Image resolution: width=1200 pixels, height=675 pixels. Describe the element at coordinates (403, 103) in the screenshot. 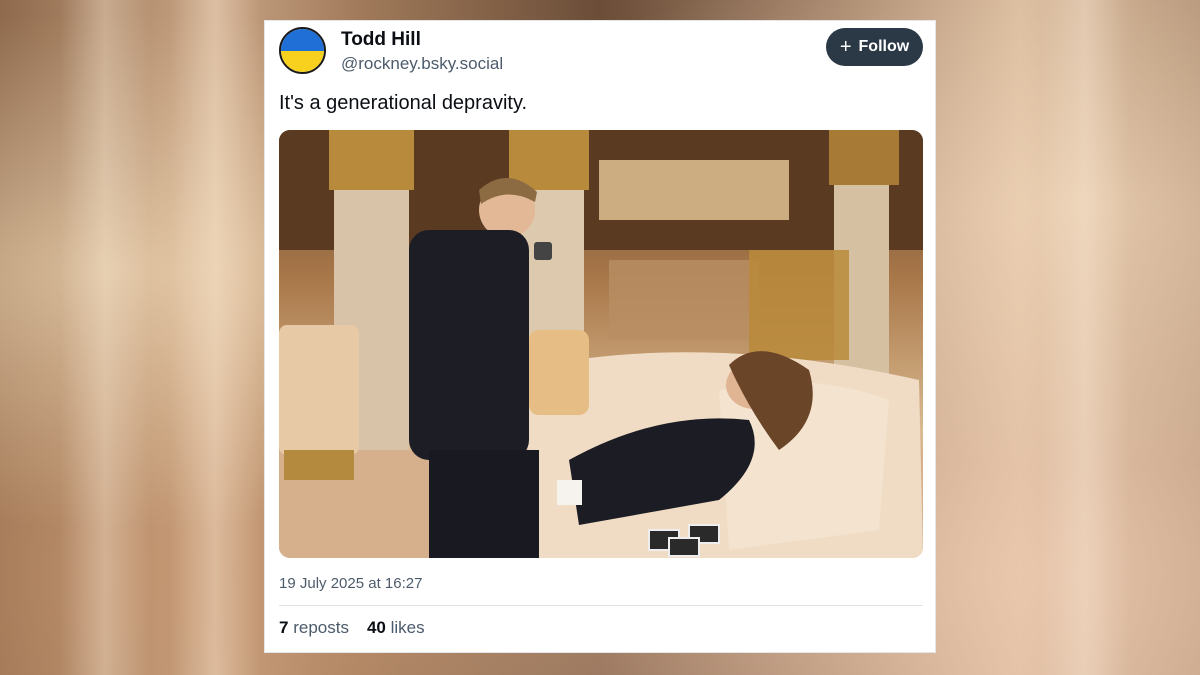

I see `post-text: It's a generational depravity.` at that location.